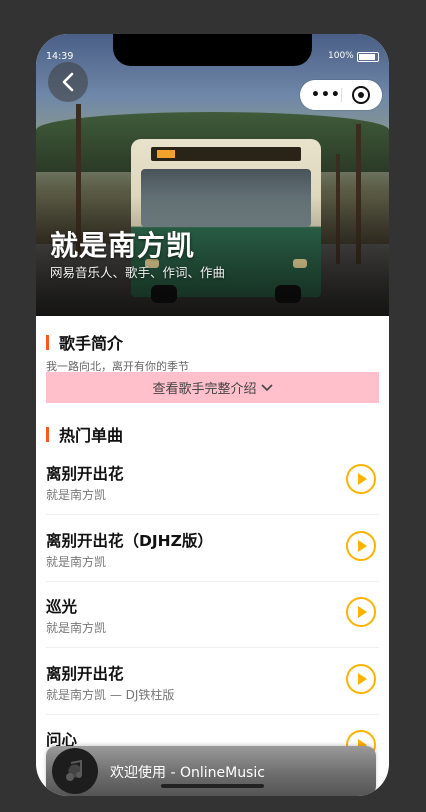 The image size is (426, 812). I want to click on hot-heading: 热门单曲, so click(91, 435).